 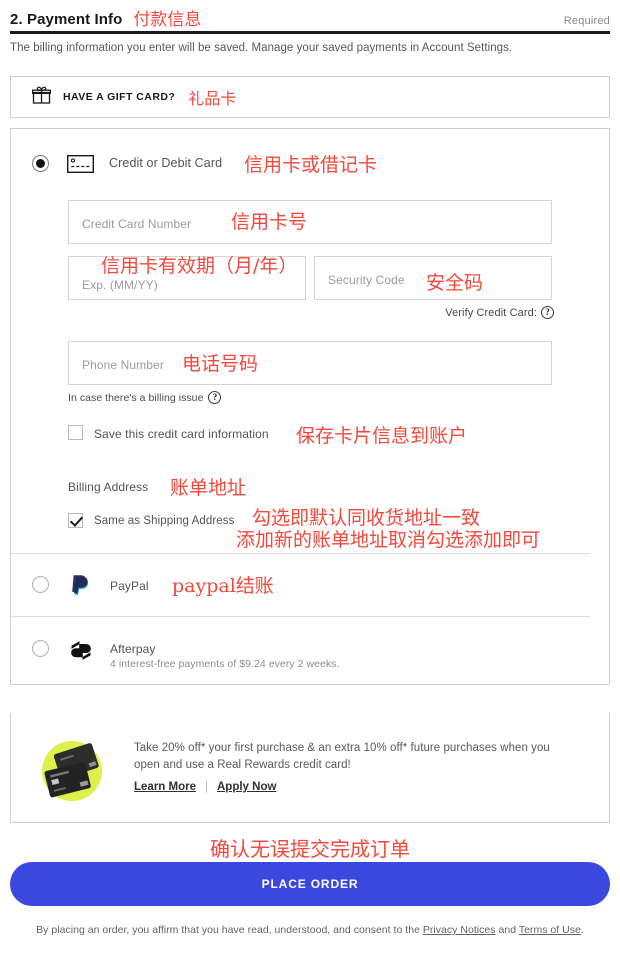 What do you see at coordinates (75, 432) in the screenshot?
I see `checkbox-save-card` at bounding box center [75, 432].